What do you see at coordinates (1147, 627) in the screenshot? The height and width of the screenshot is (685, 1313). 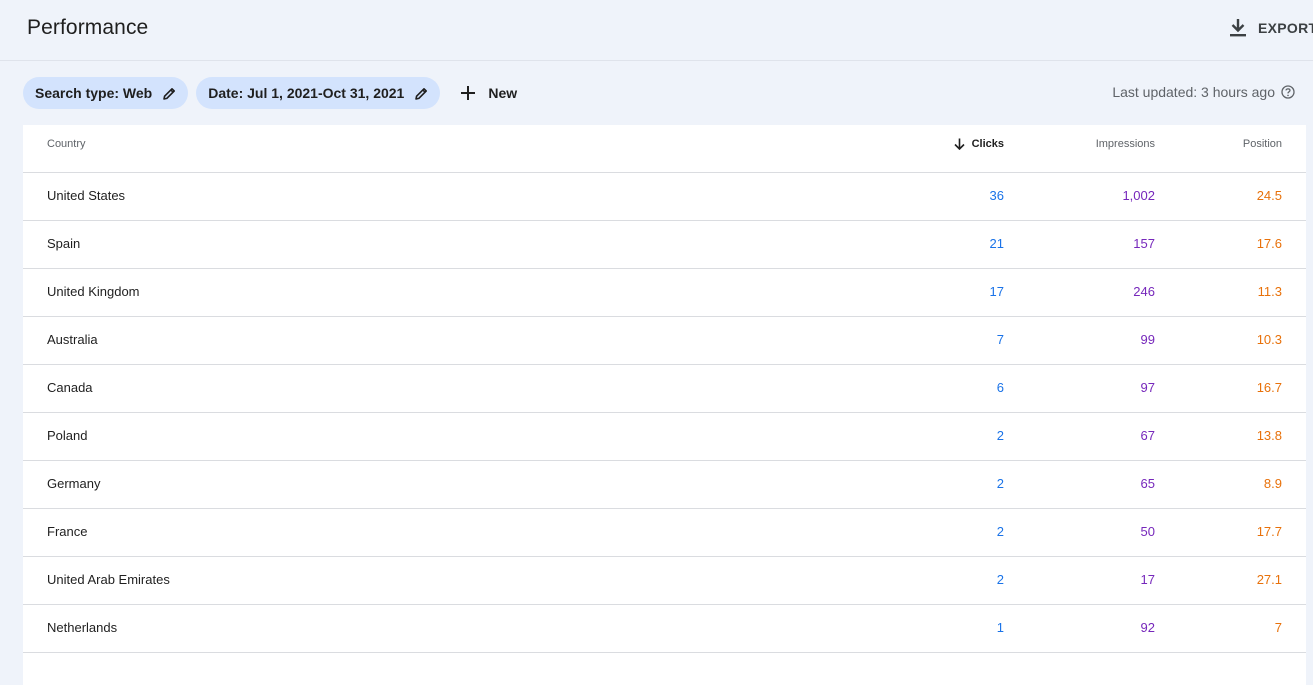 I see `impressions-cell: 92` at bounding box center [1147, 627].